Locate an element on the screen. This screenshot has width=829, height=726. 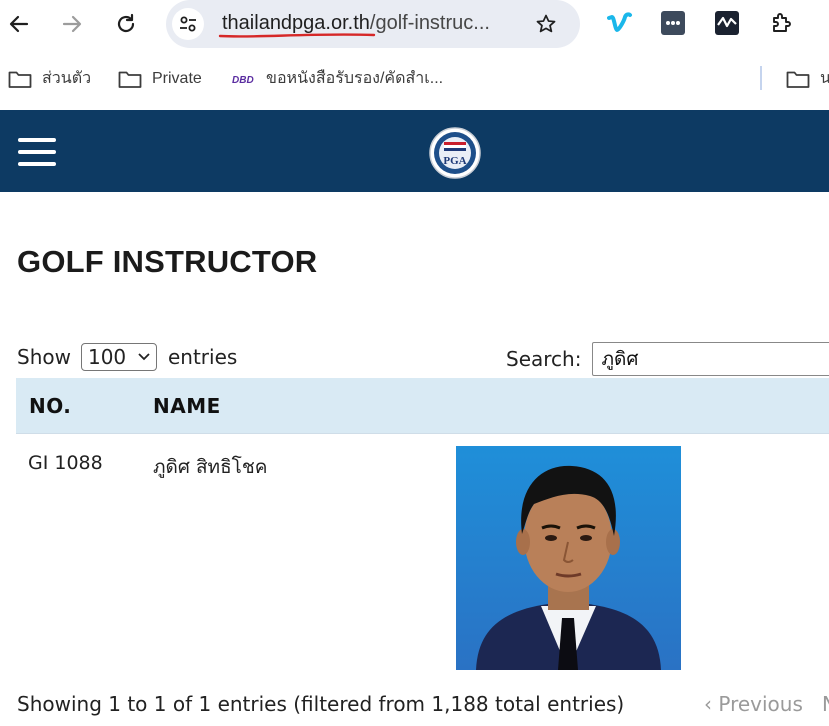
puzzle-icon is located at coordinates (782, 22).